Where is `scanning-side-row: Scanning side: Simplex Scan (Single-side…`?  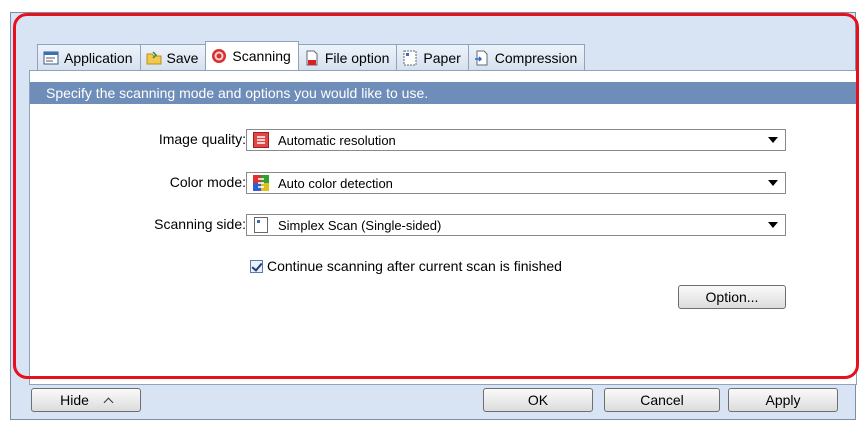
scanning-side-row: Scanning side: Simplex Scan (Single-side… is located at coordinates (443, 225).